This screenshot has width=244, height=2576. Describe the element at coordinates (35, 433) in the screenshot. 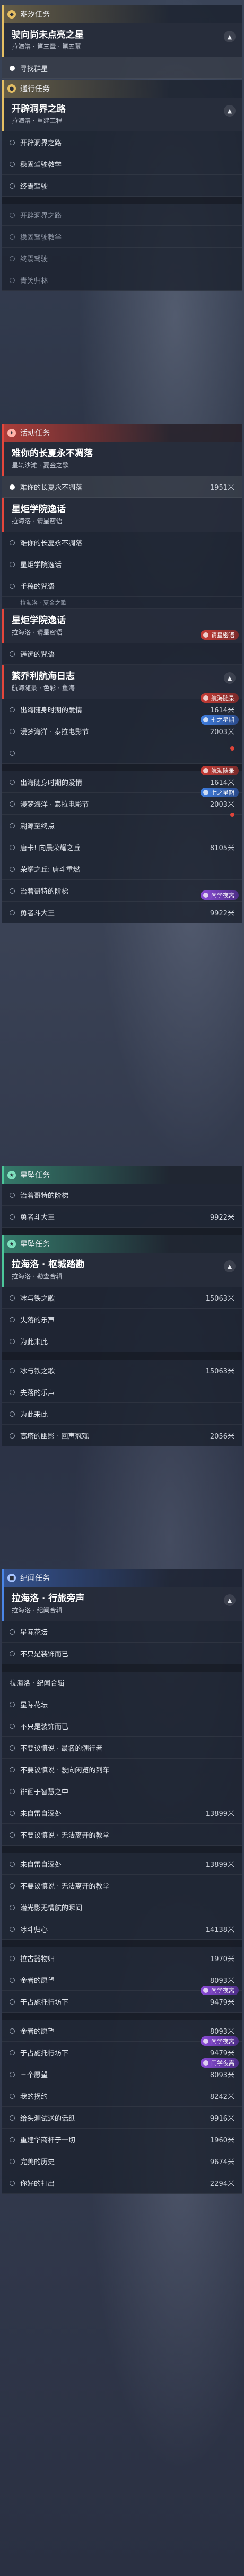

I see `section-title: 活动任务` at that location.